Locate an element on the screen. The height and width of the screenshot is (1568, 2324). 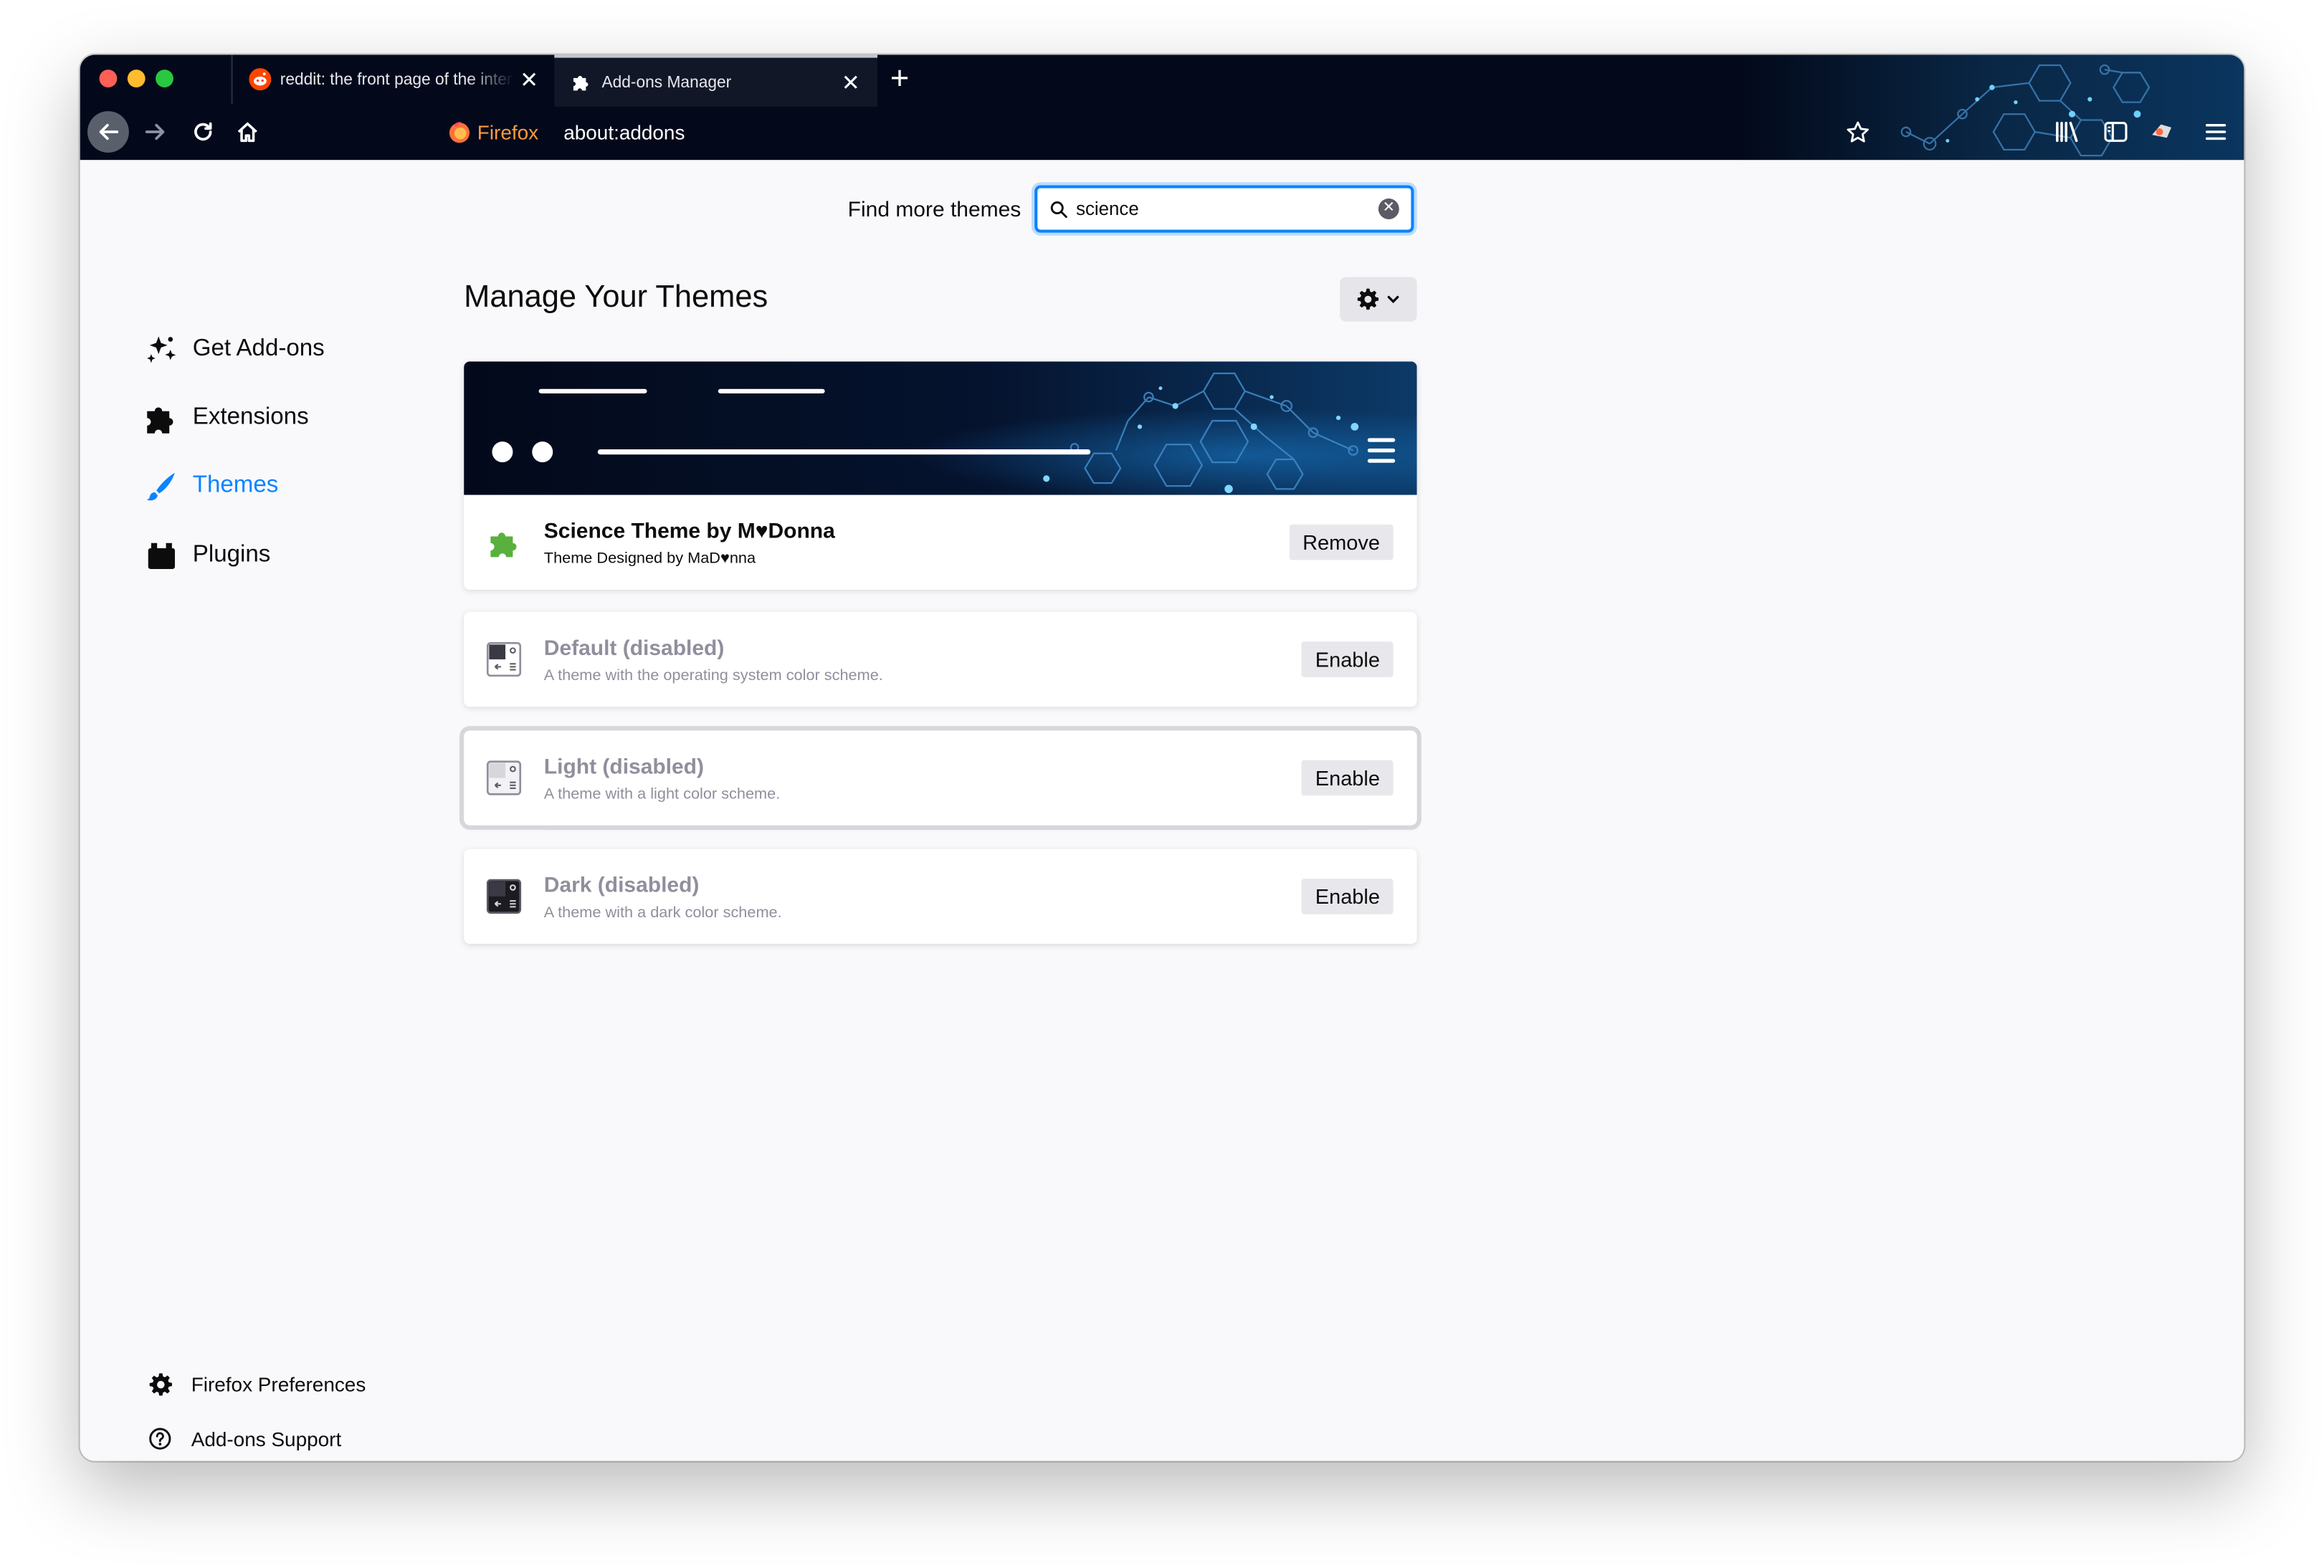
sidebar-item-plugins: Plugins is located at coordinates (207, 555).